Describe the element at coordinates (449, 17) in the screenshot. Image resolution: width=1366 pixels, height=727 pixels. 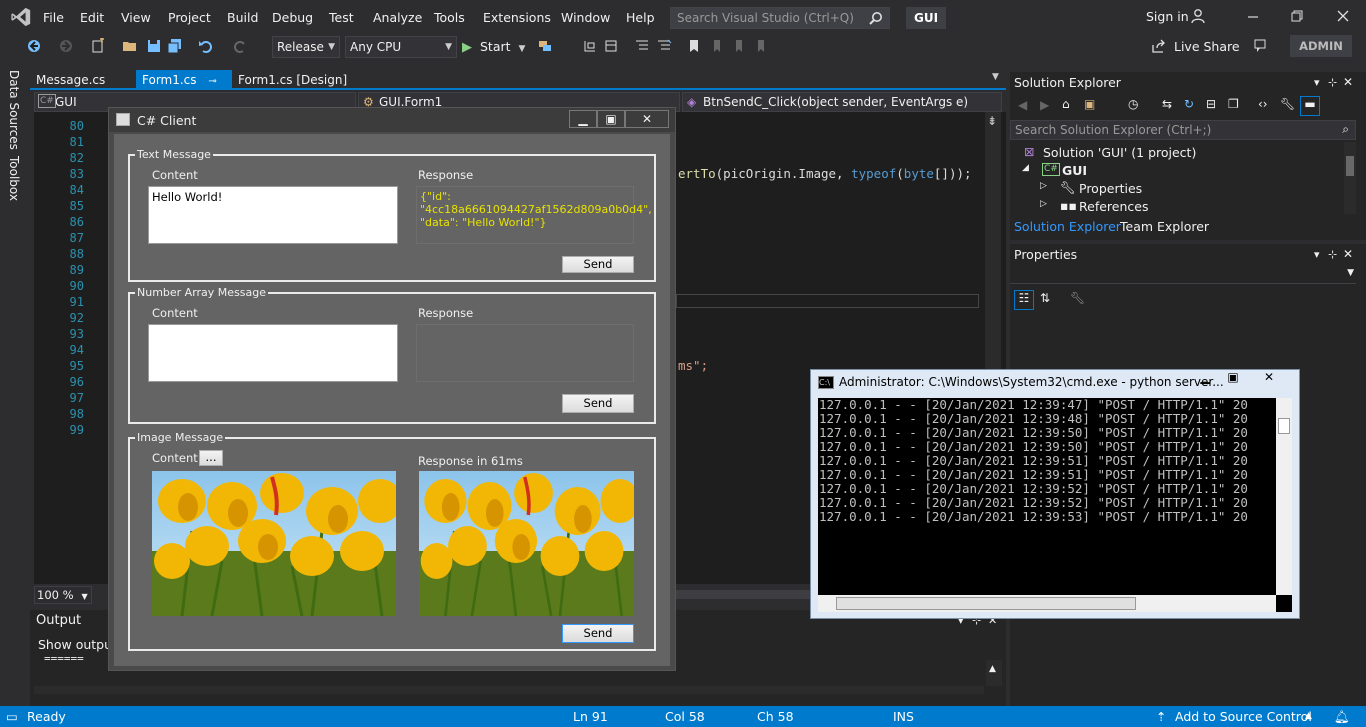
I see `menu-tools: Tools` at that location.